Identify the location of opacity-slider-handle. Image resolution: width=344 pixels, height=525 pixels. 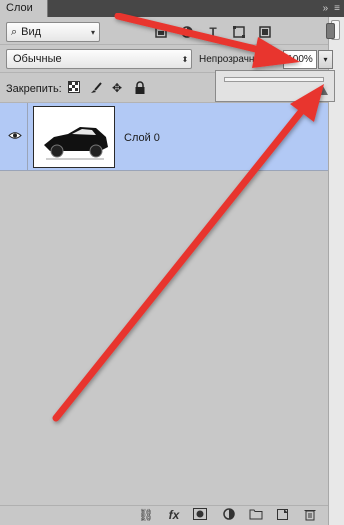
(323, 90).